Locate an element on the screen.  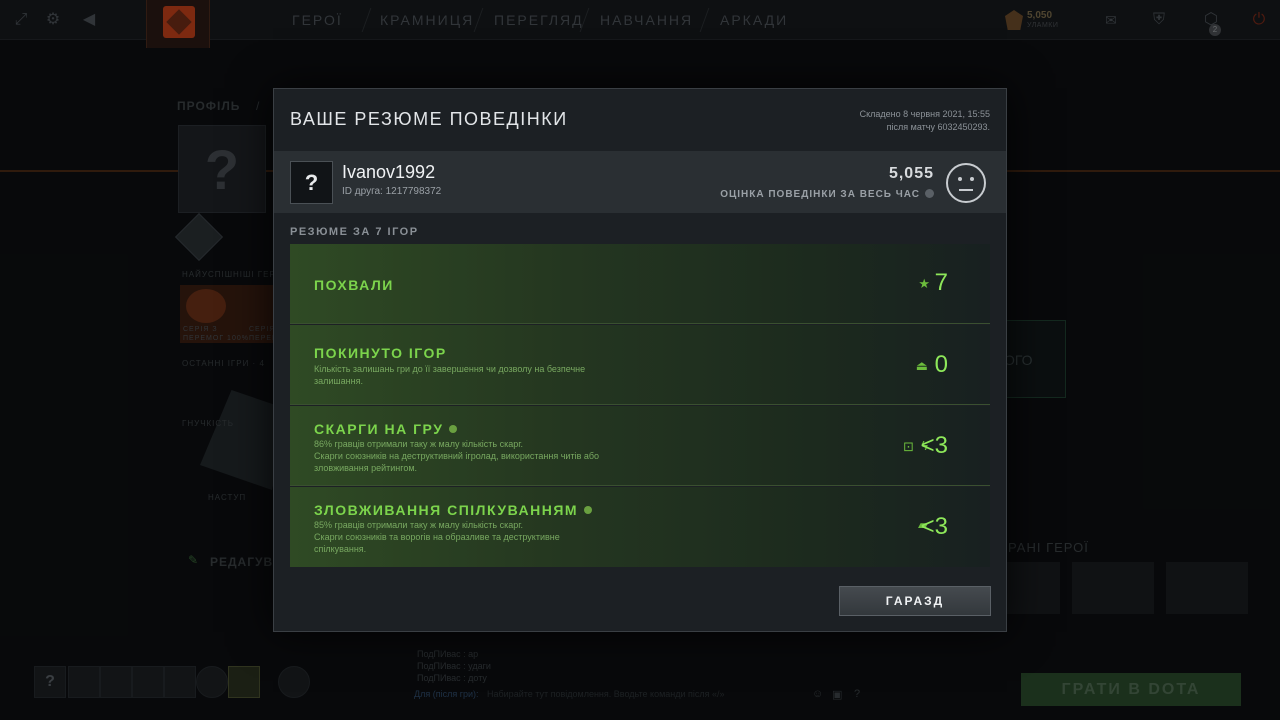
dialog-date-line: Складено 8 червня 2021, 15:55 is located at coordinates (924, 114).